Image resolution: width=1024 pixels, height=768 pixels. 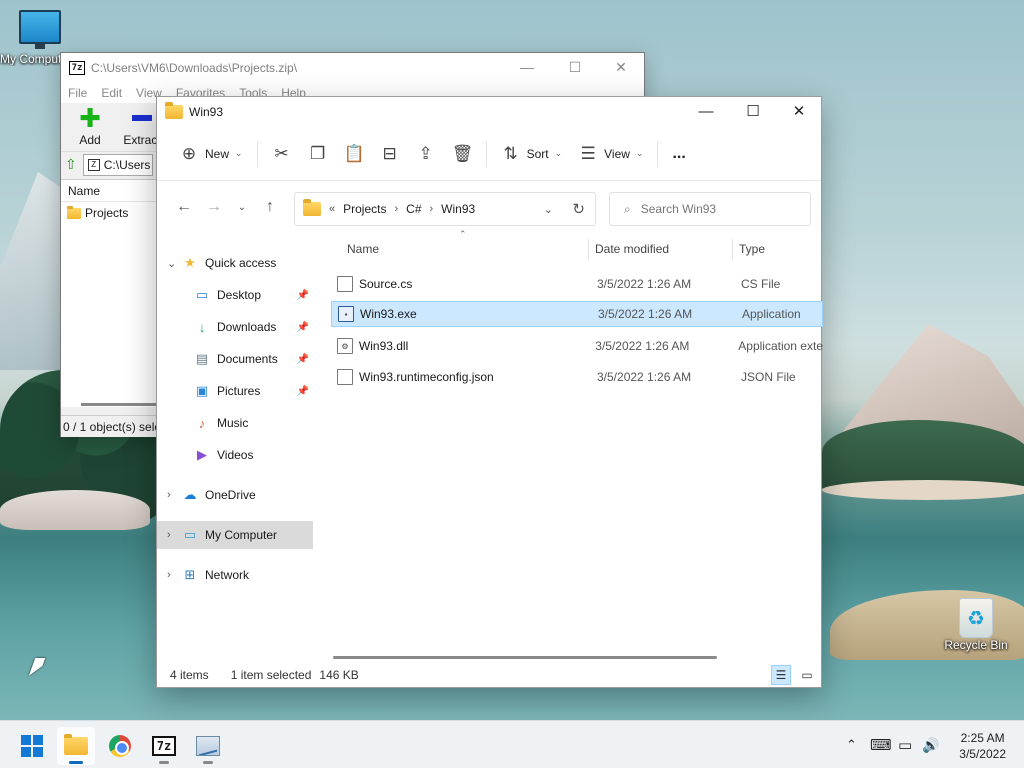 What do you see at coordinates (77, 93) in the screenshot?
I see `menu-file: File` at bounding box center [77, 93].